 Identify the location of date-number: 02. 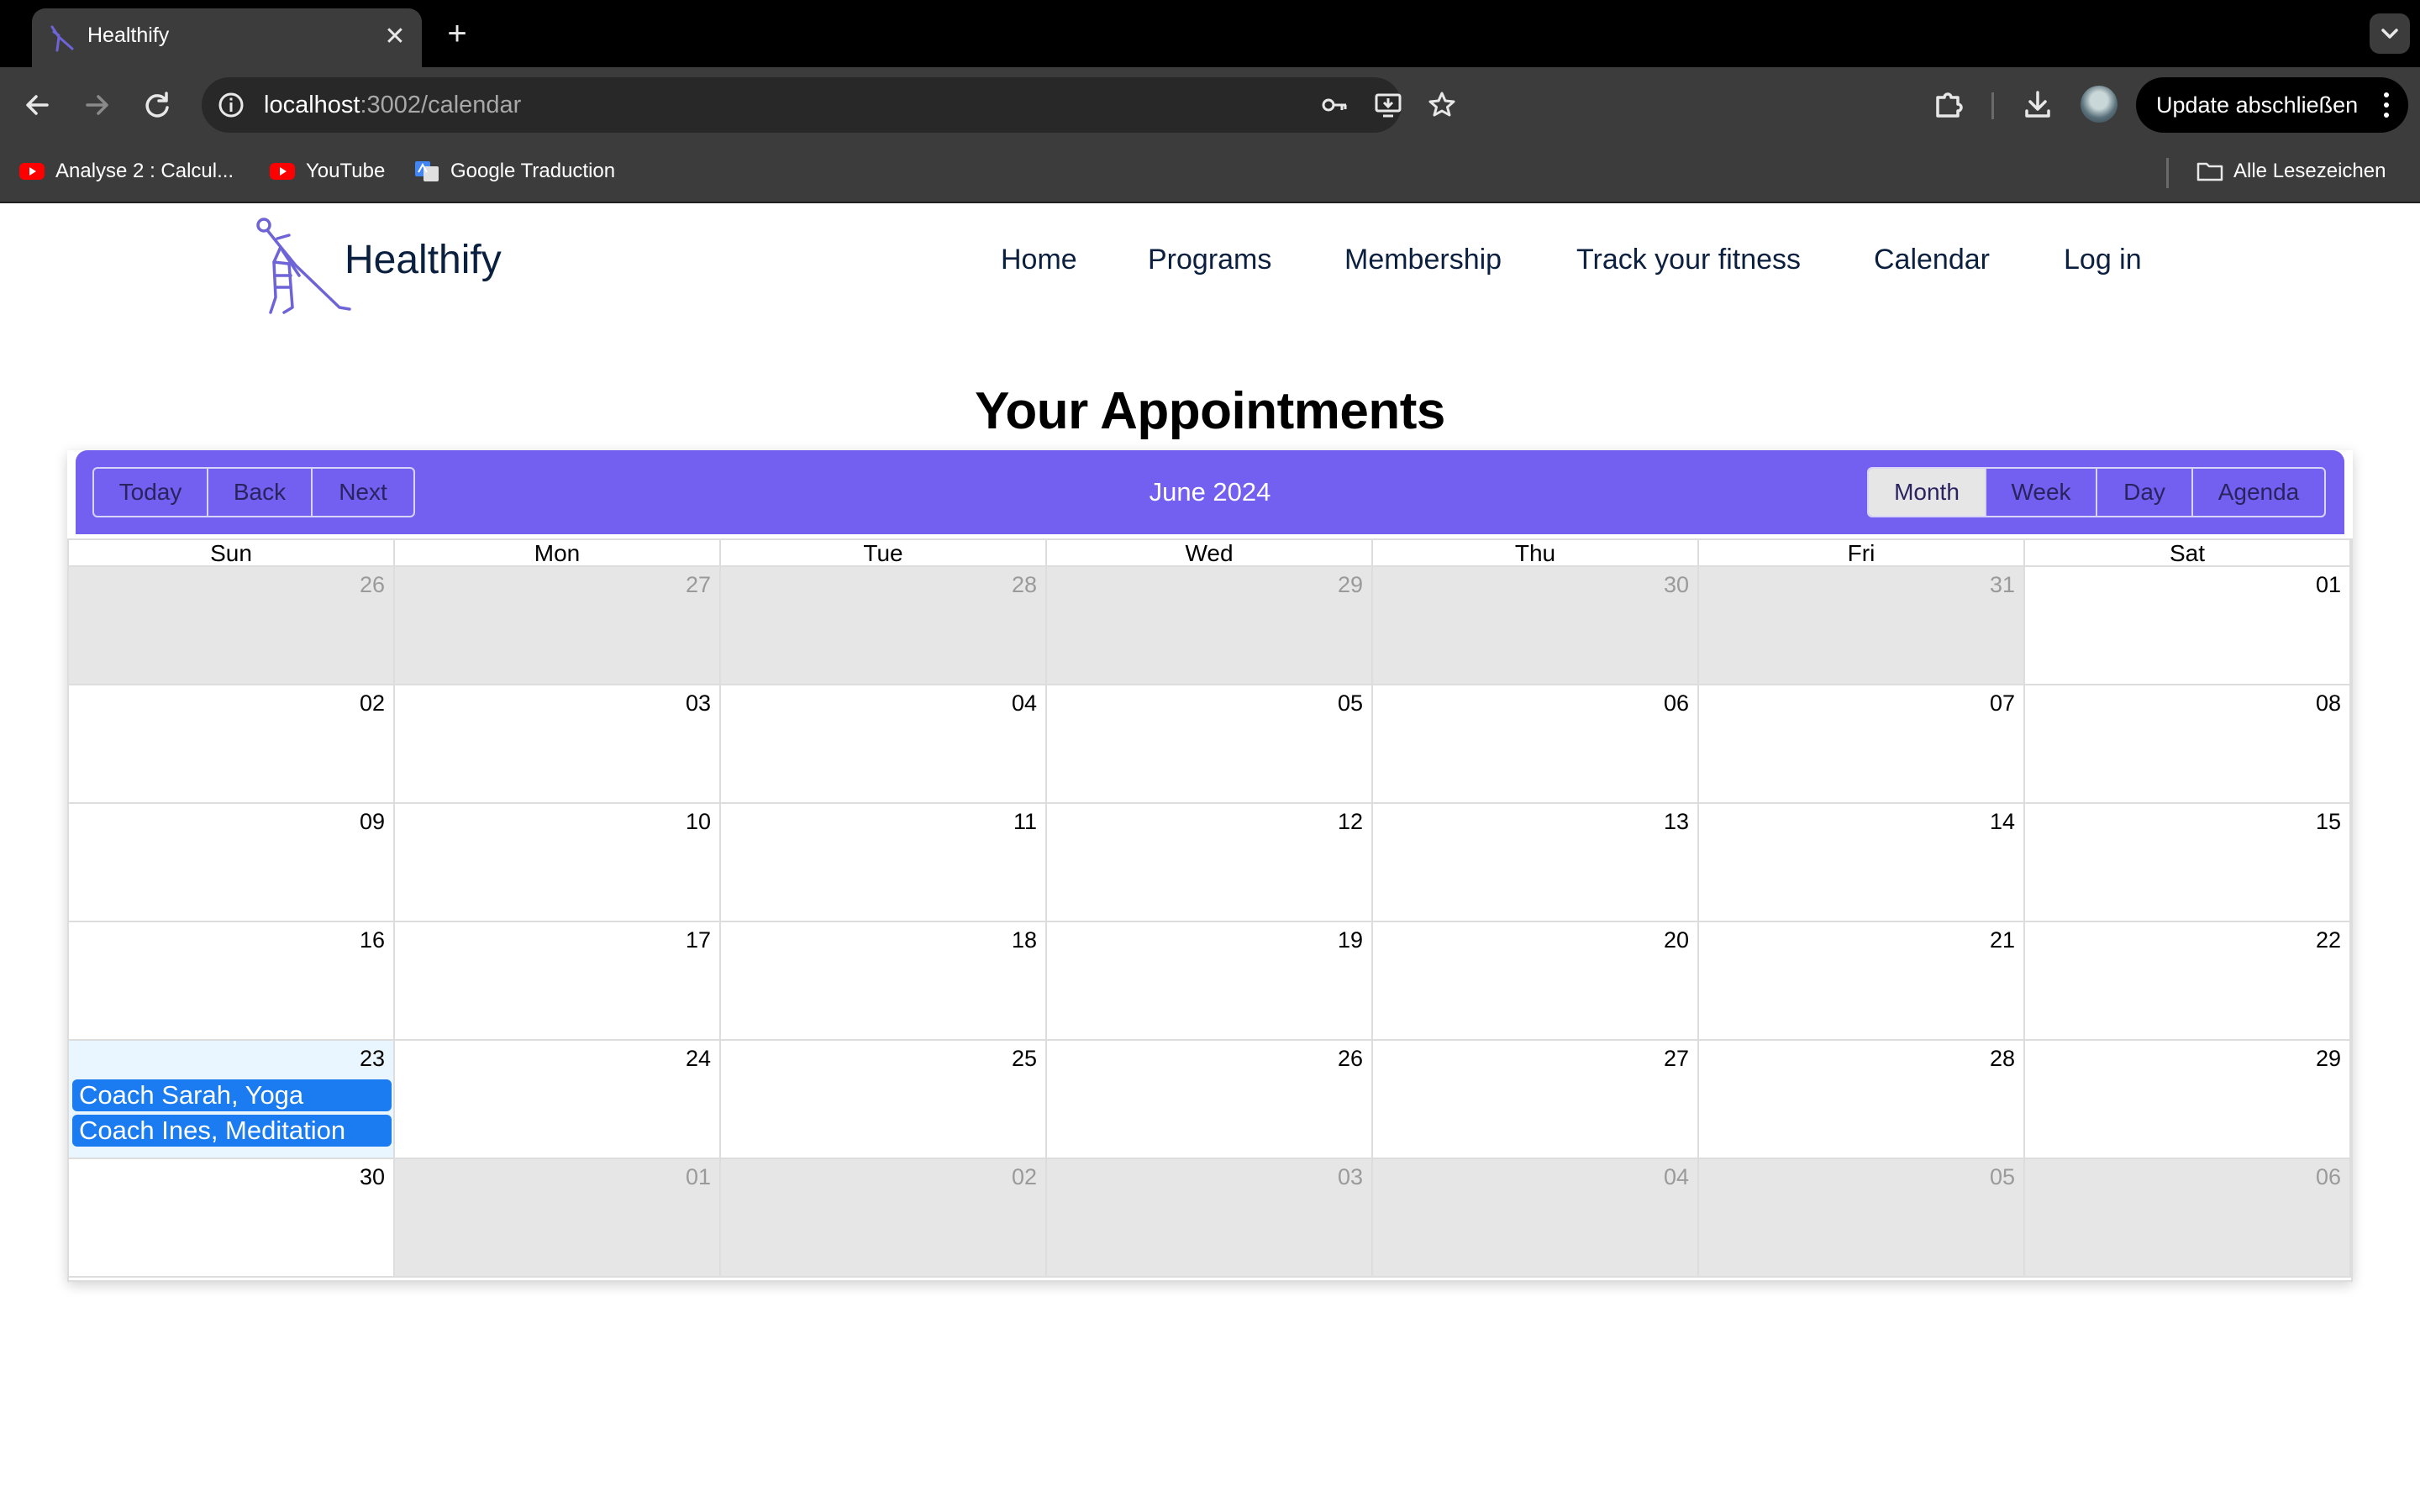
(372, 703).